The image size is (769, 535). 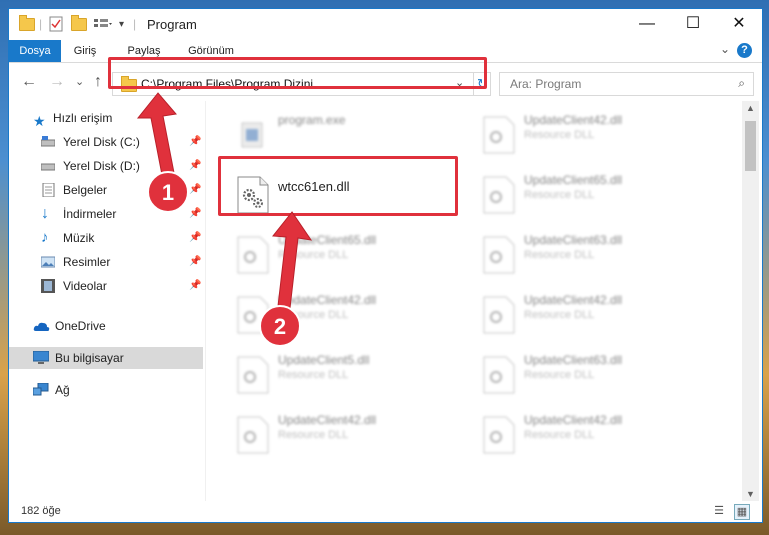 I want to click on forward-button: →, so click(x=57, y=82).